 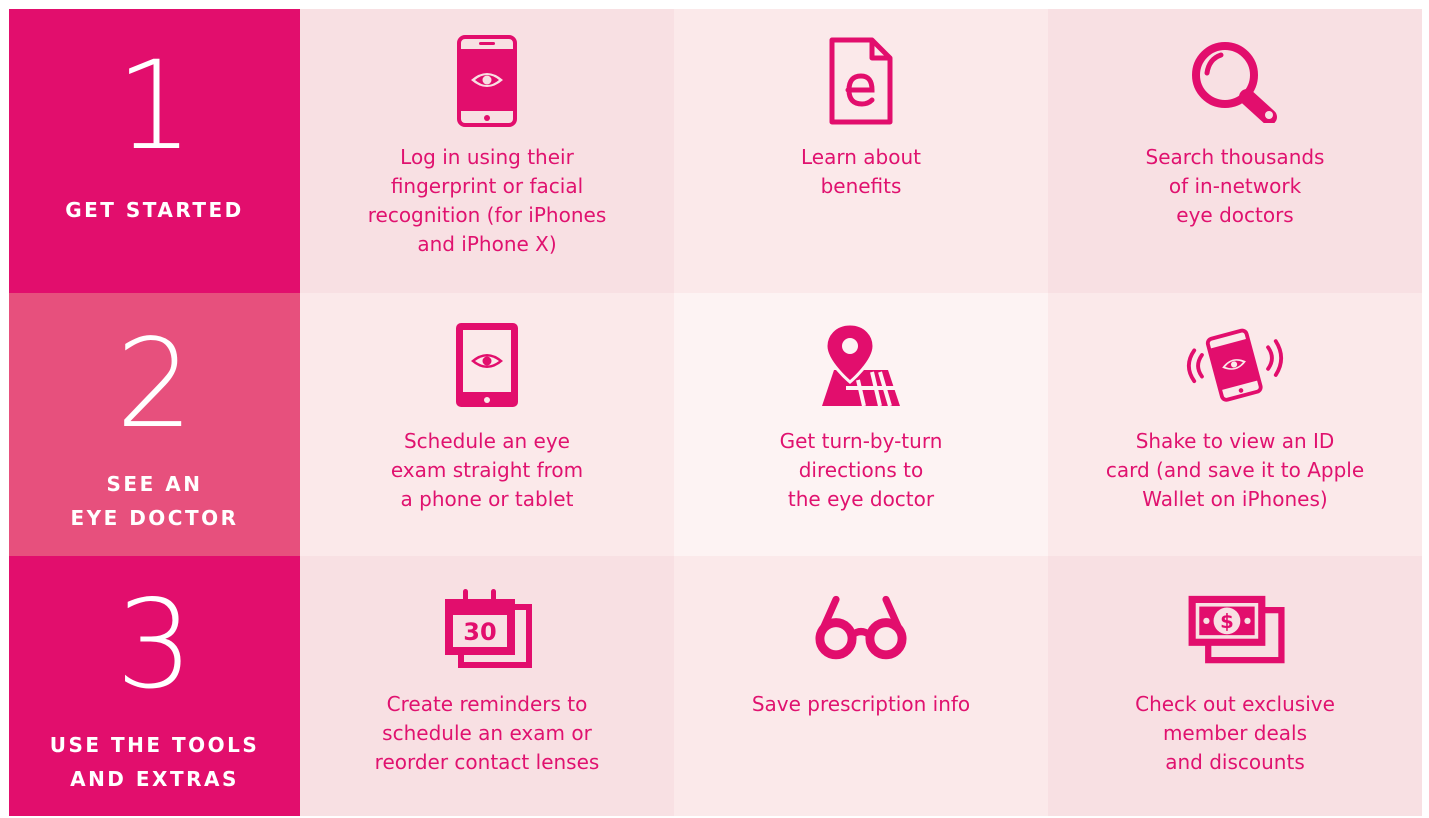 What do you see at coordinates (479, 632) in the screenshot?
I see `calendar-day: 30` at bounding box center [479, 632].